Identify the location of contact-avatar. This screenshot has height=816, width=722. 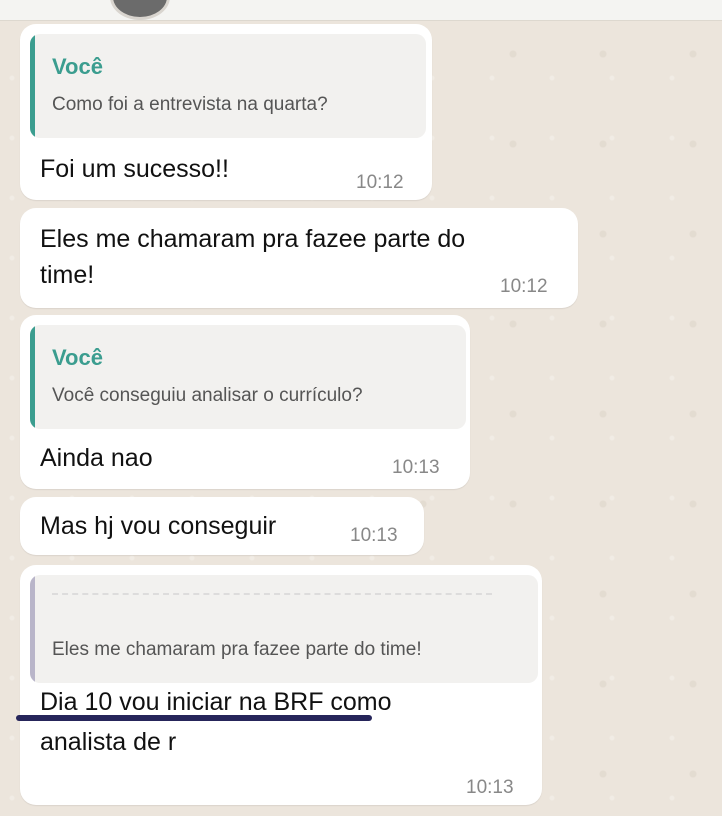
(140, 10).